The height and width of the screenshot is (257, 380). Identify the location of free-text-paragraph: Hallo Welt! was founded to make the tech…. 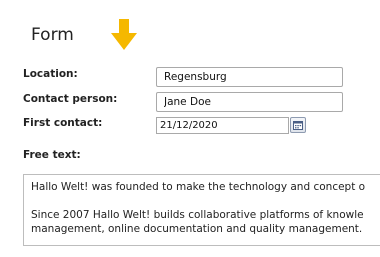
(198, 187).